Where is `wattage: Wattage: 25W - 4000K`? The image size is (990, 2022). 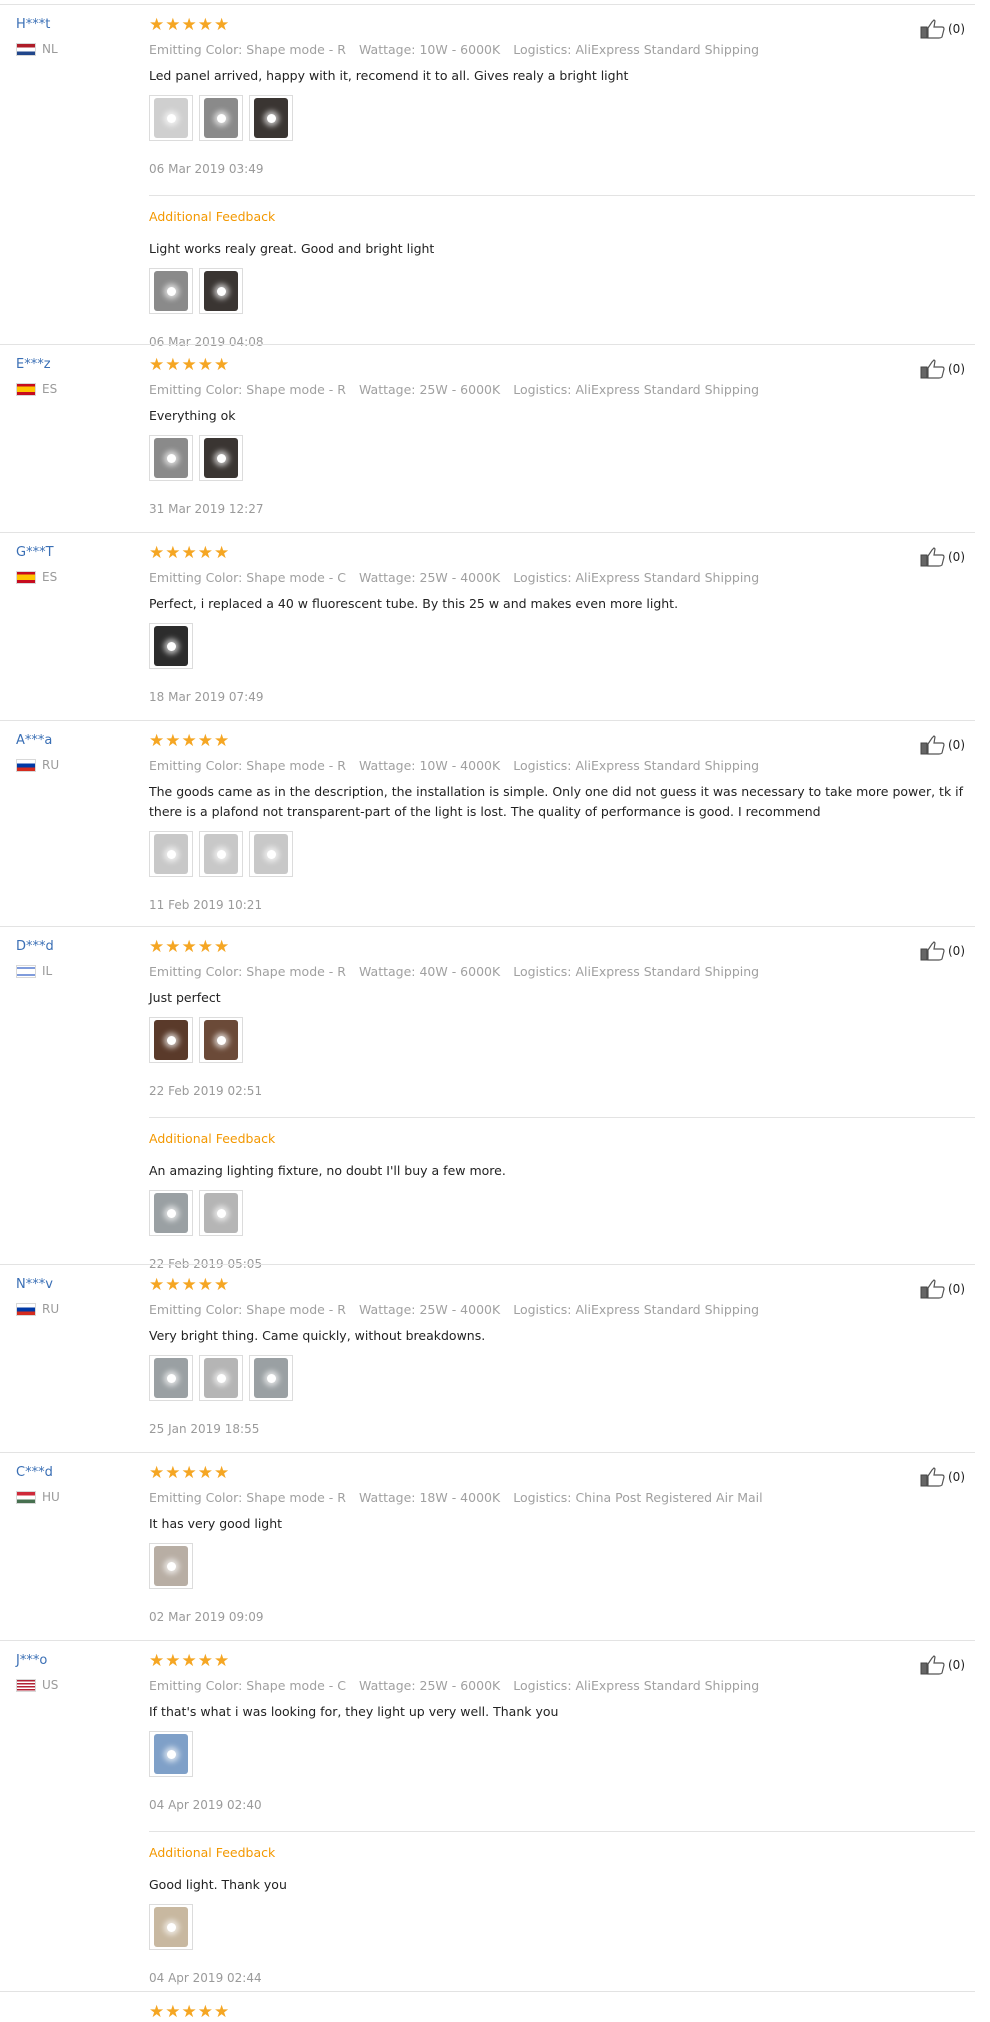
wattage: Wattage: 25W - 4000K is located at coordinates (429, 1309).